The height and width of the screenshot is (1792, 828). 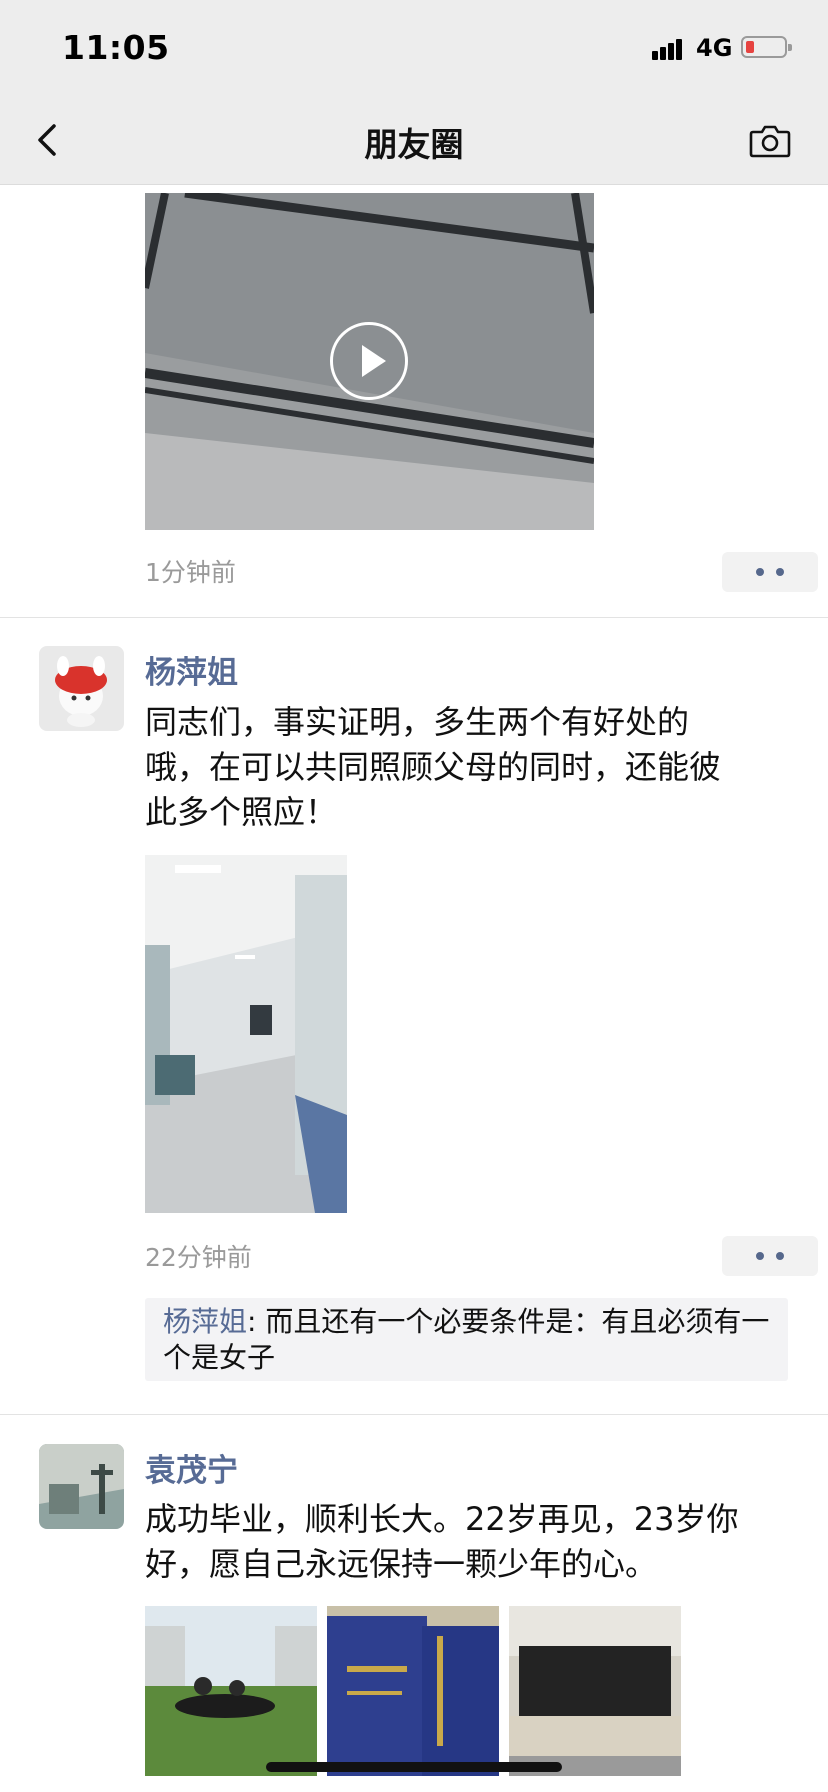 I want to click on post-text: 成功毕业，顺利长大。22岁再见，23岁你 好，愿自己永远保持一颗少年的心。, so click(x=465, y=1542).